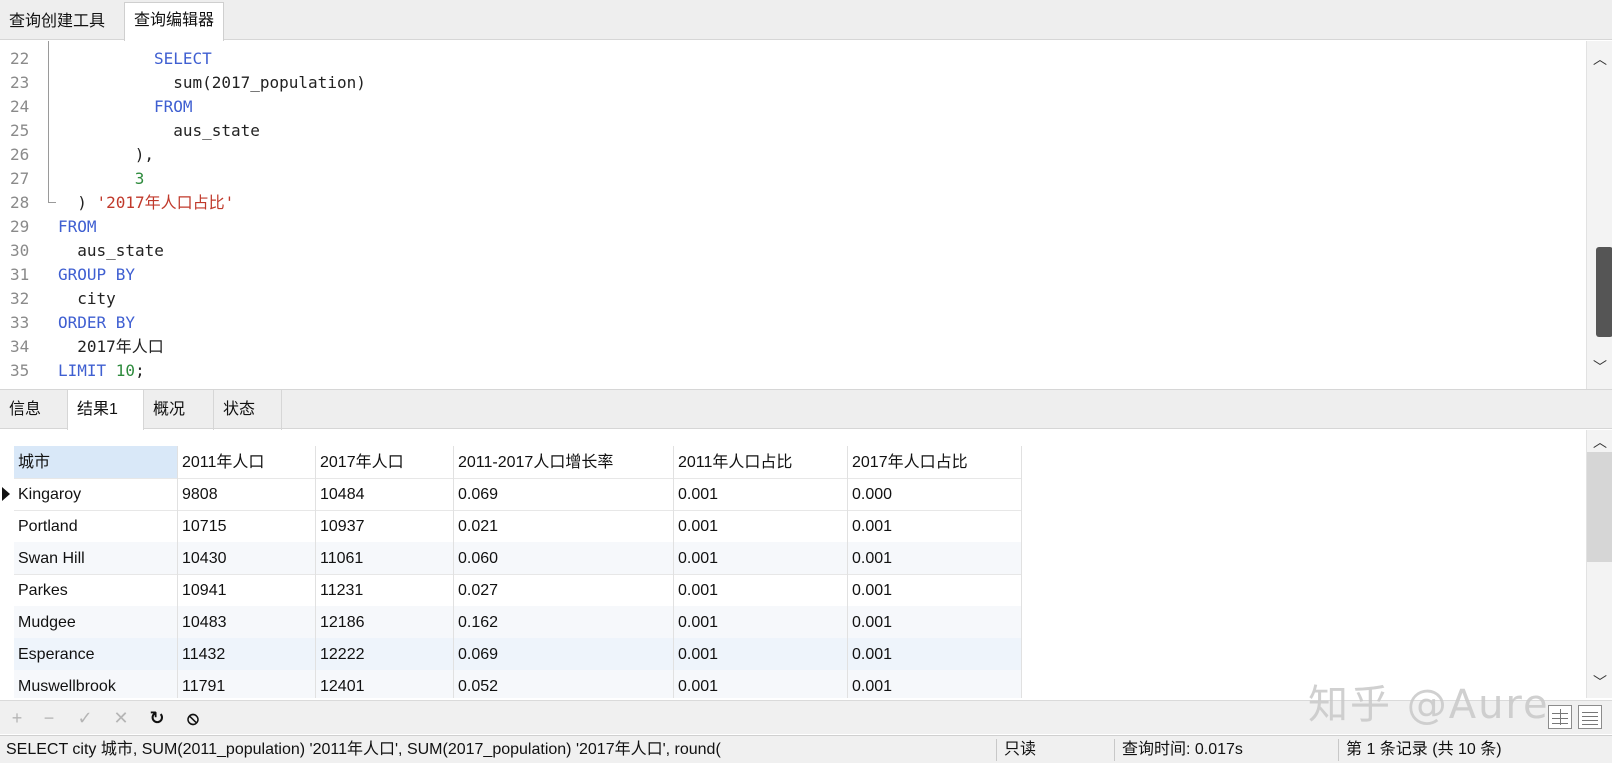 The height and width of the screenshot is (763, 1612). Describe the element at coordinates (179, 410) in the screenshot. I see `tab-overview: 概况` at that location.